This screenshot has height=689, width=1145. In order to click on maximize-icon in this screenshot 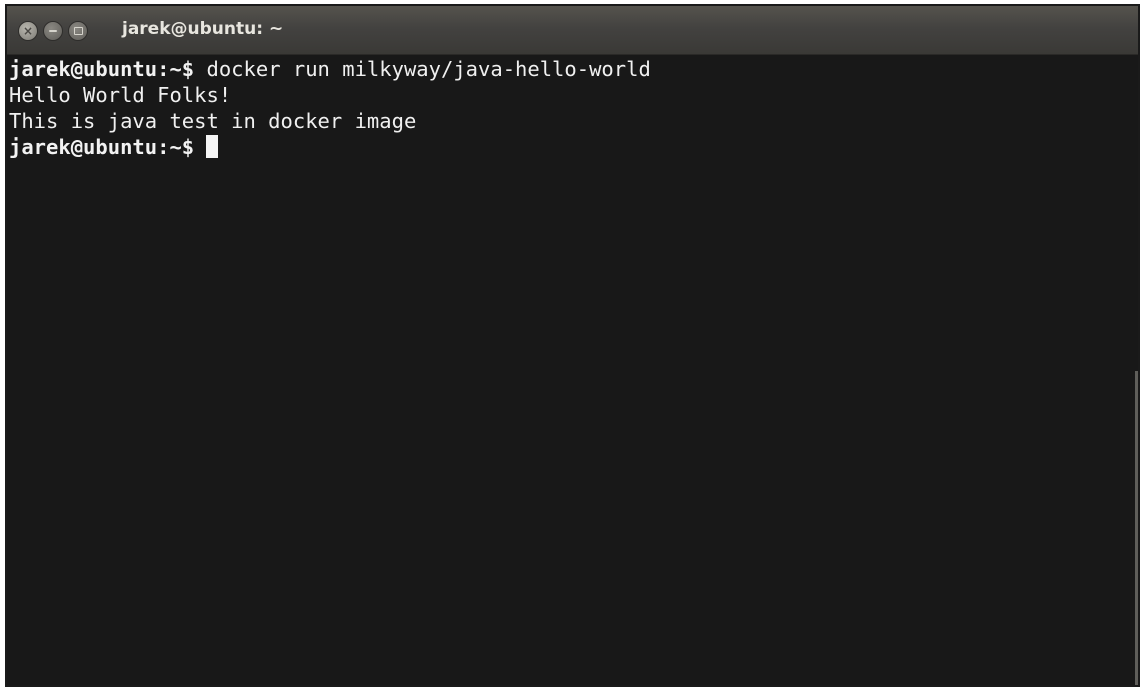, I will do `click(78, 31)`.